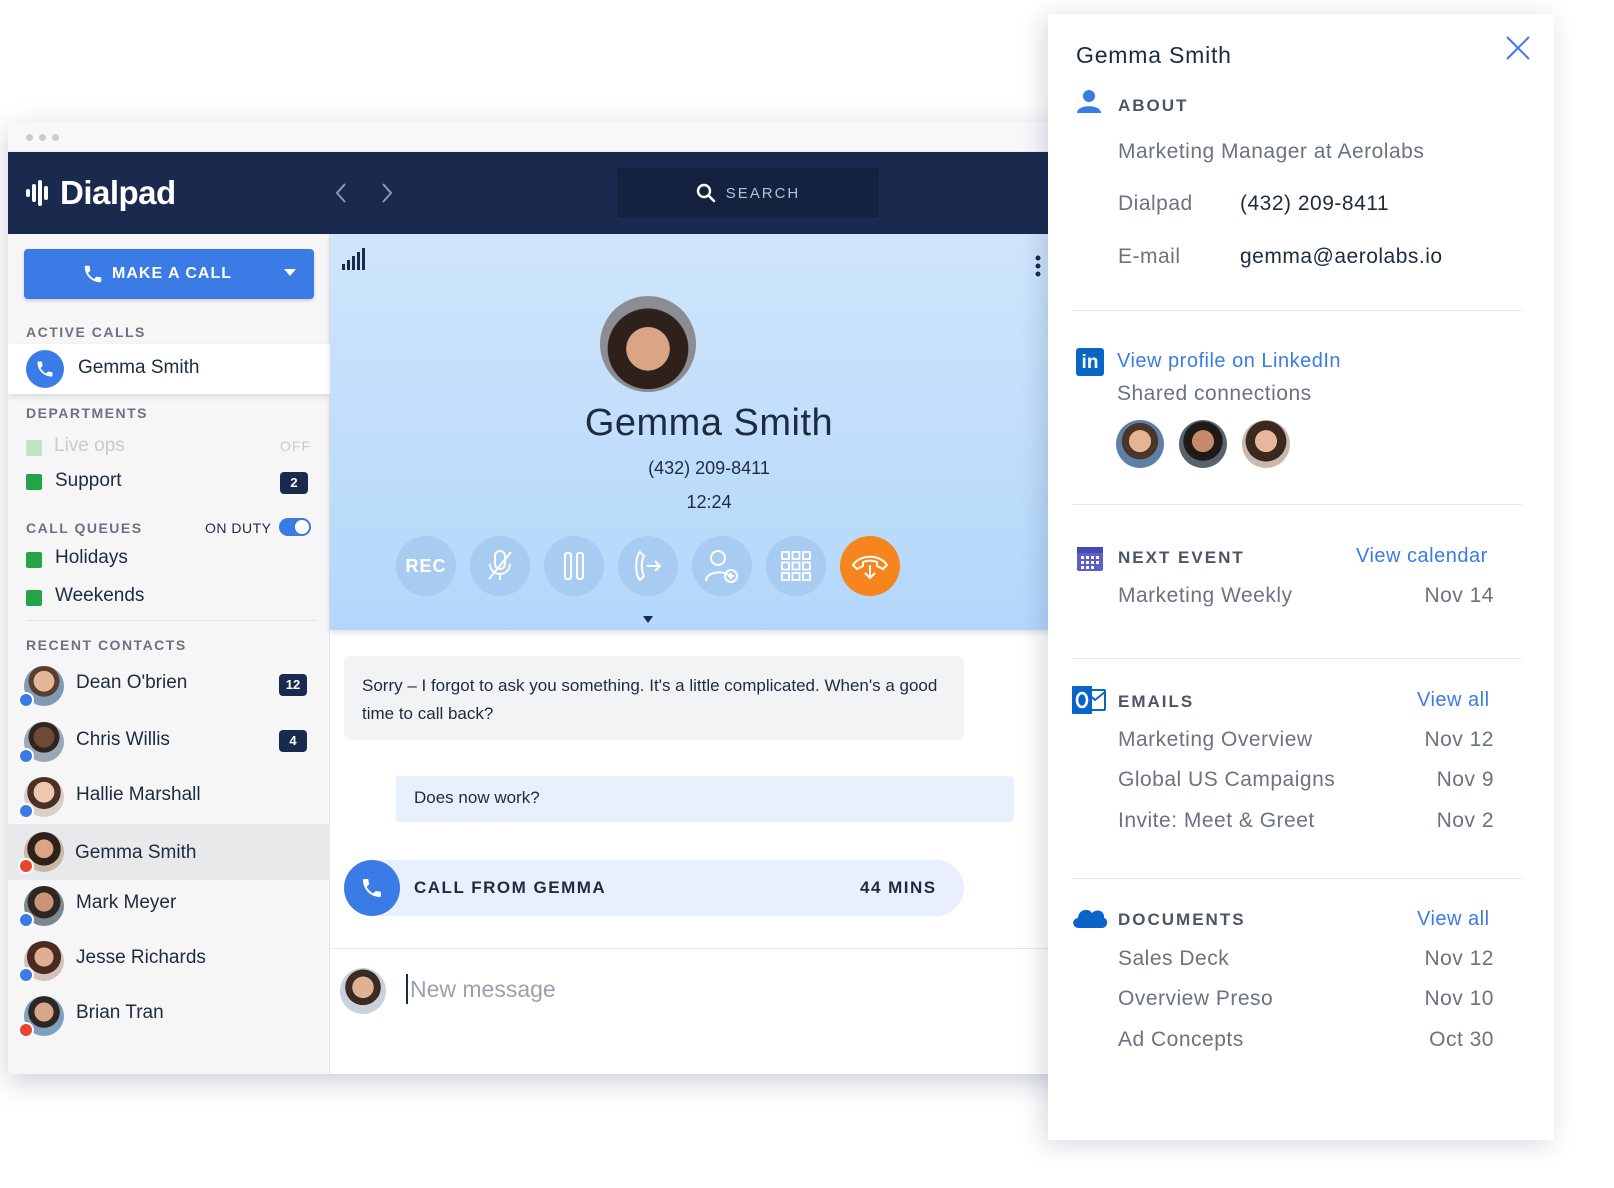 The image size is (1614, 1188). What do you see at coordinates (1459, 595) in the screenshot?
I see `event-date: Nov 14` at bounding box center [1459, 595].